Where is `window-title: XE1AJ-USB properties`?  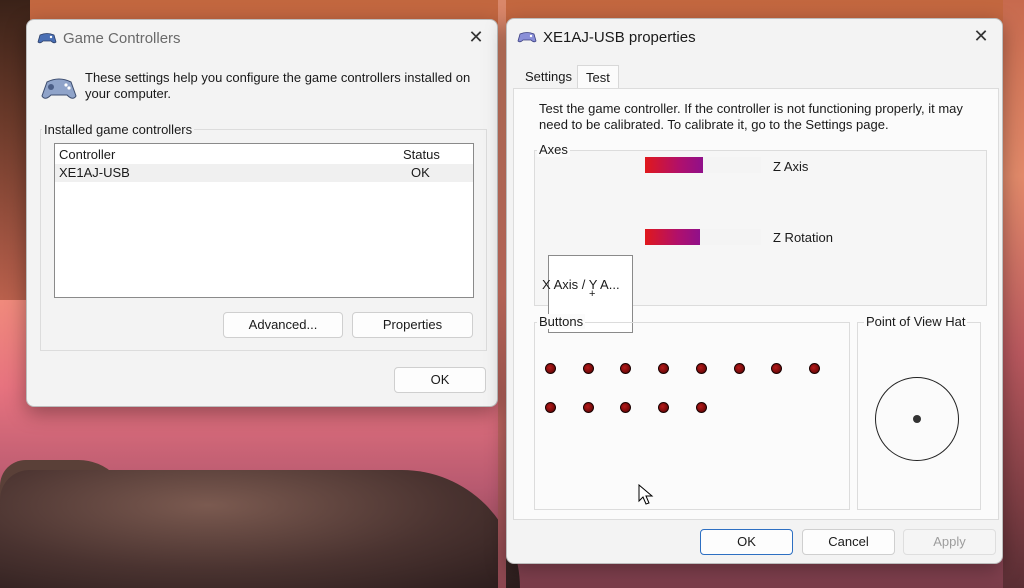 window-title: XE1AJ-USB properties is located at coordinates (619, 37).